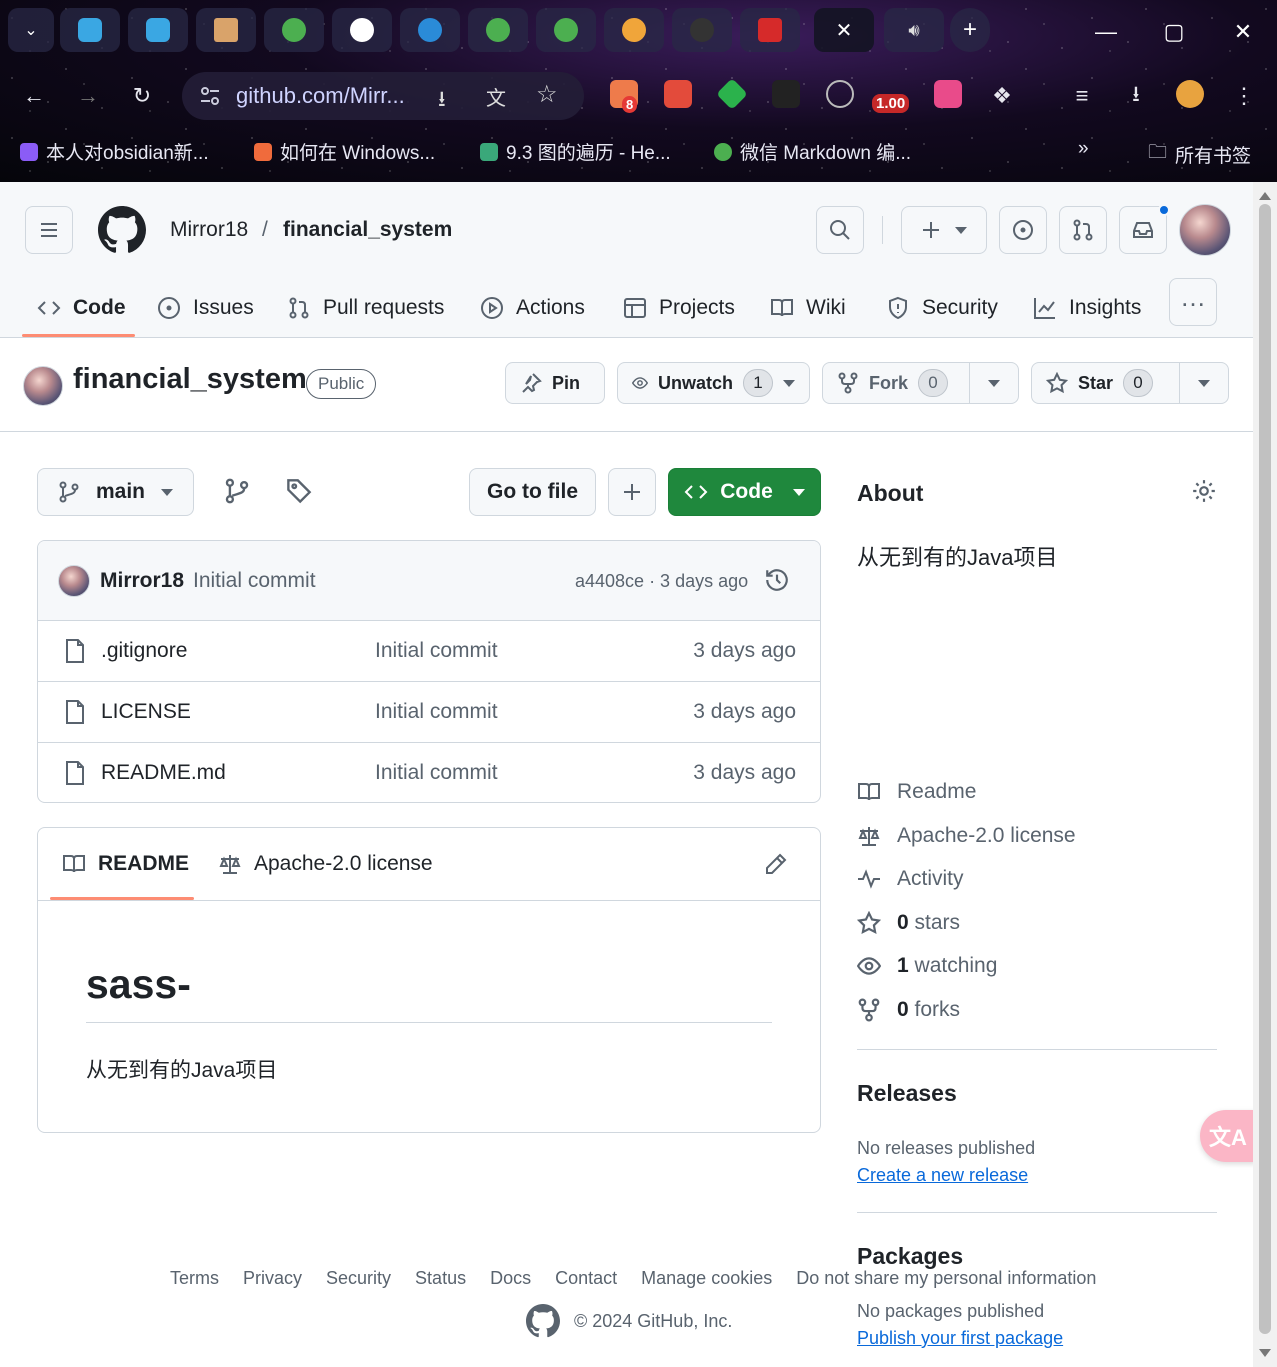  I want to click on pin-button: Pin, so click(555, 383).